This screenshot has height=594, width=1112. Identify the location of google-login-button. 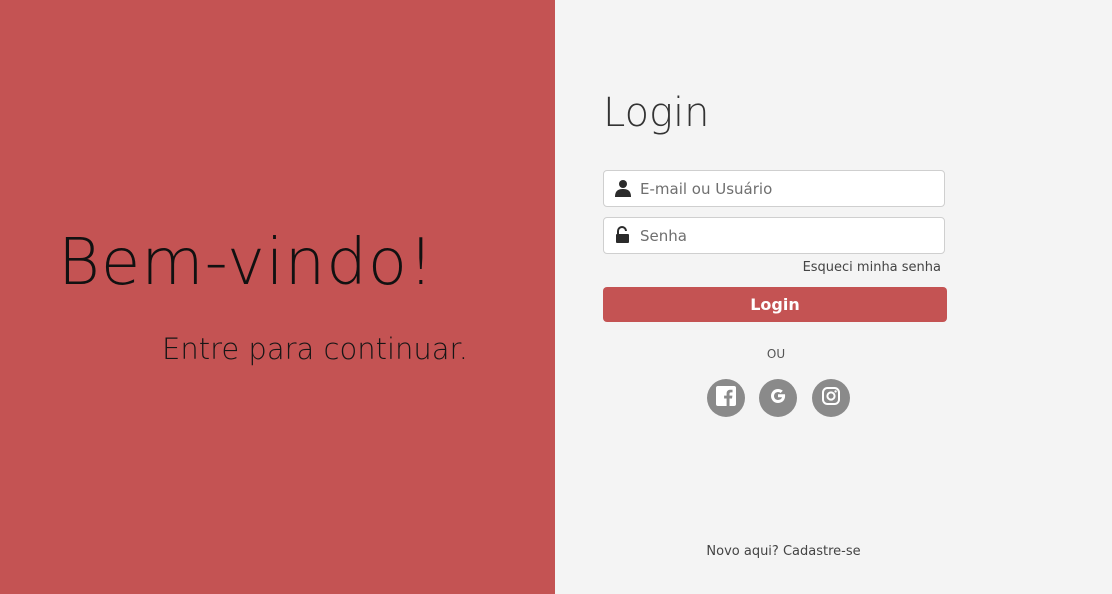
(778, 398).